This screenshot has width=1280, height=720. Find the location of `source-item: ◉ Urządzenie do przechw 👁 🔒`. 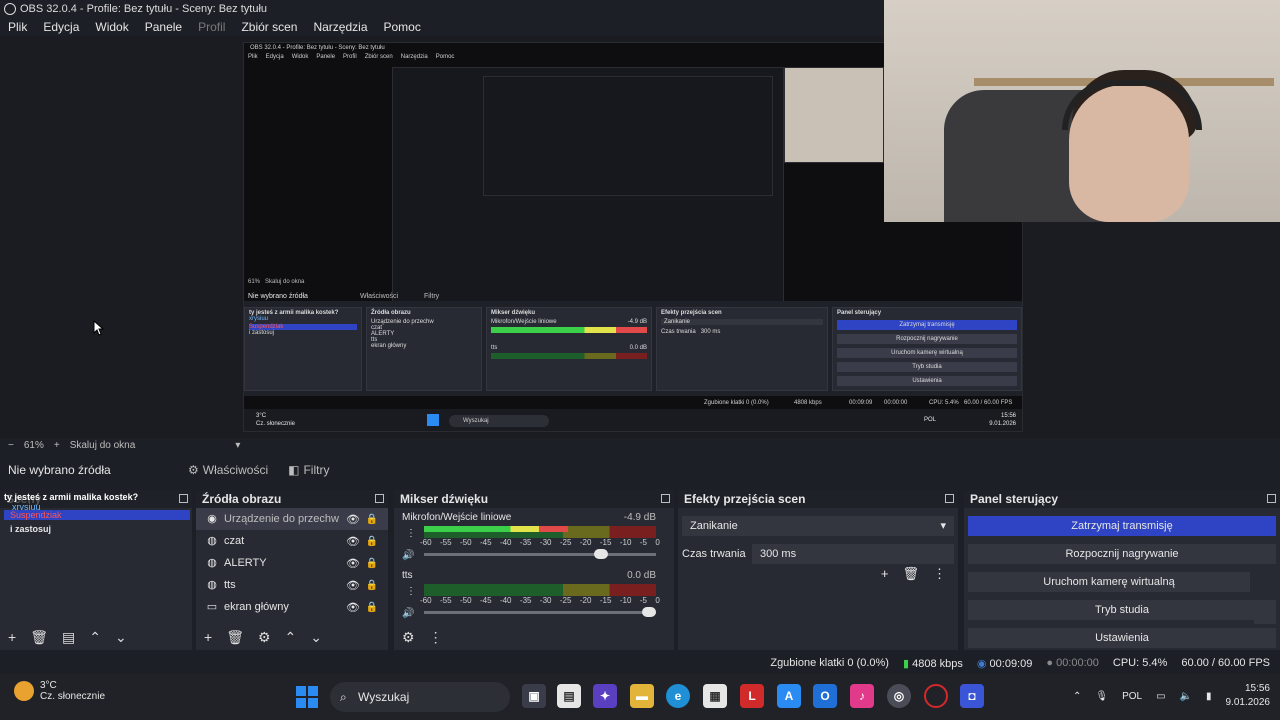

source-item: ◉ Urządzenie do przechw 👁 🔒 is located at coordinates (292, 519).